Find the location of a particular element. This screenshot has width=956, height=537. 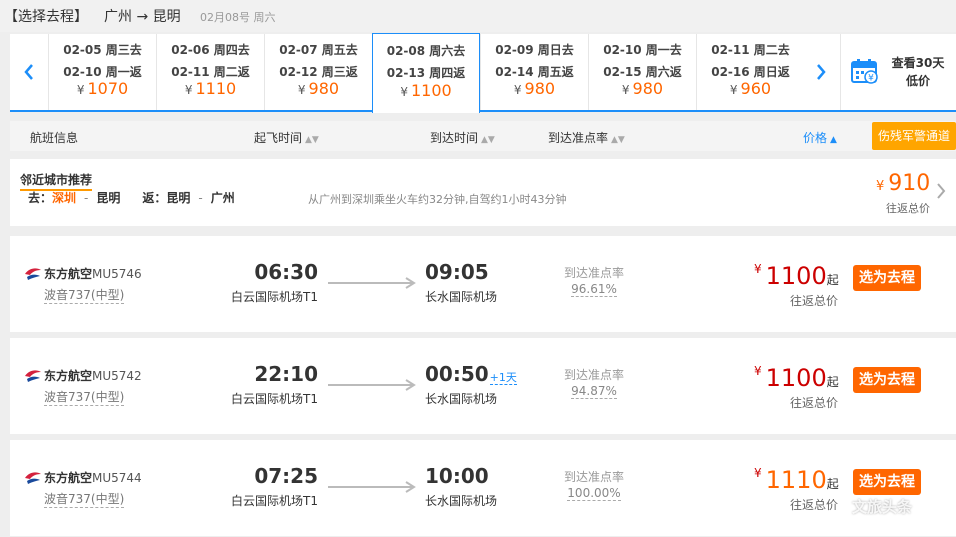

sort-bar: 航班信息 起飞时间 ▲▼ 到达时间 ▲▼ 到达准点率 ▲▼ 价格 ▲ 伤残军警通道 is located at coordinates (483, 136).